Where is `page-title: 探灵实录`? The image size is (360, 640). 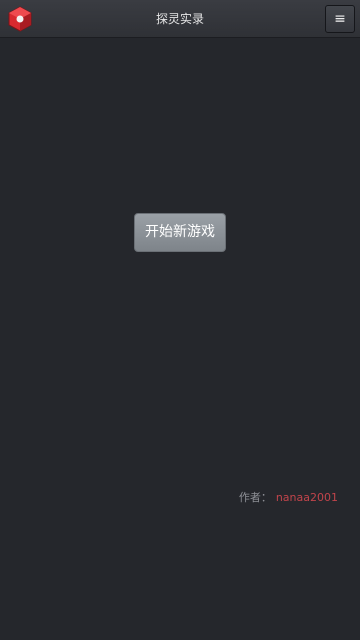
page-title: 探灵实录 is located at coordinates (179, 19).